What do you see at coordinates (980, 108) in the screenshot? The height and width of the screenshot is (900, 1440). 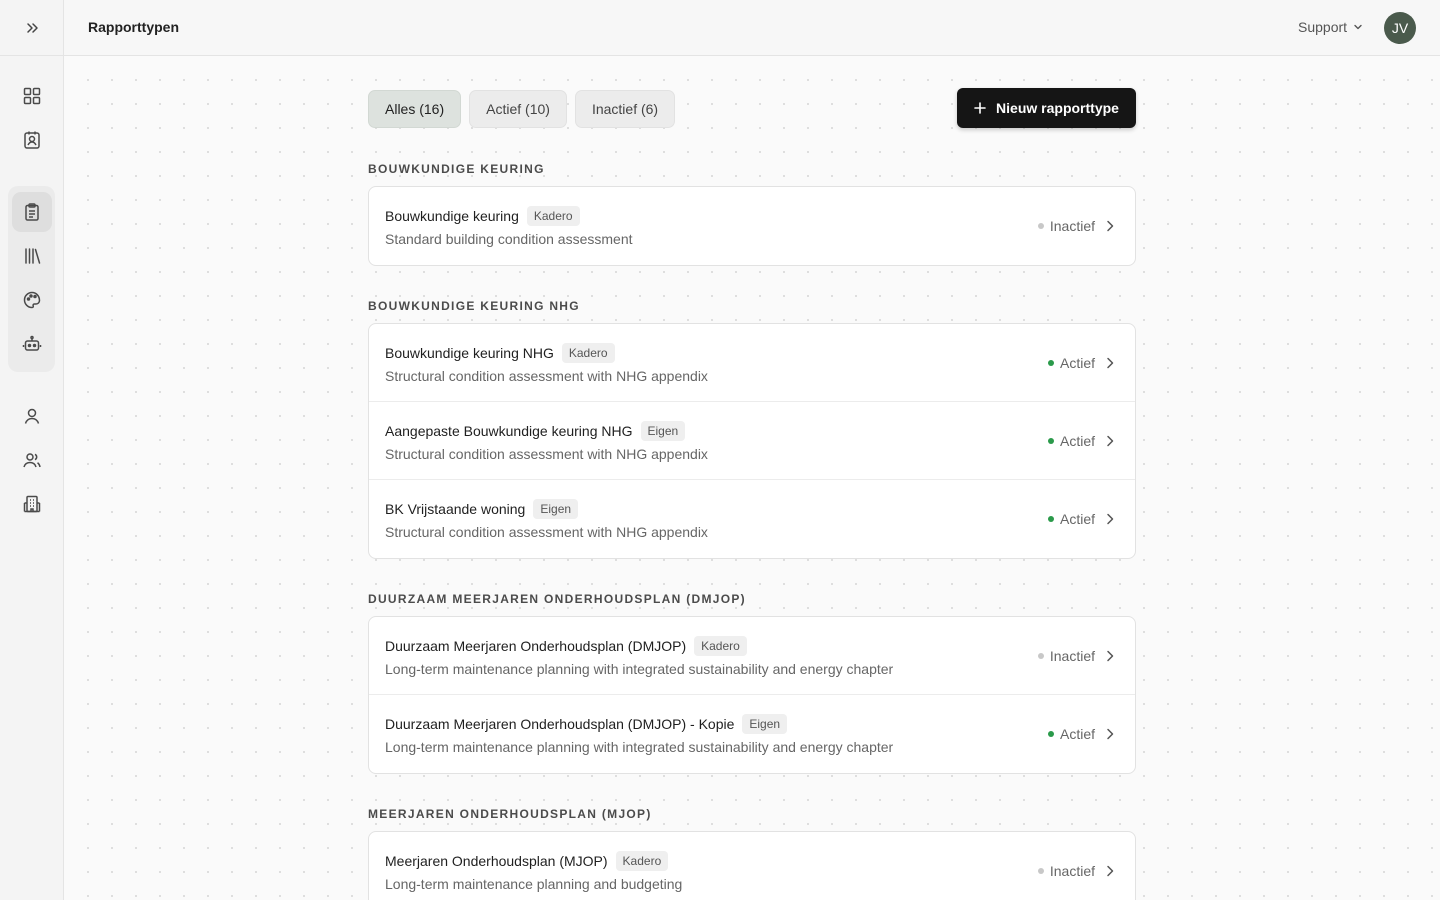 I see `plus-icon` at bounding box center [980, 108].